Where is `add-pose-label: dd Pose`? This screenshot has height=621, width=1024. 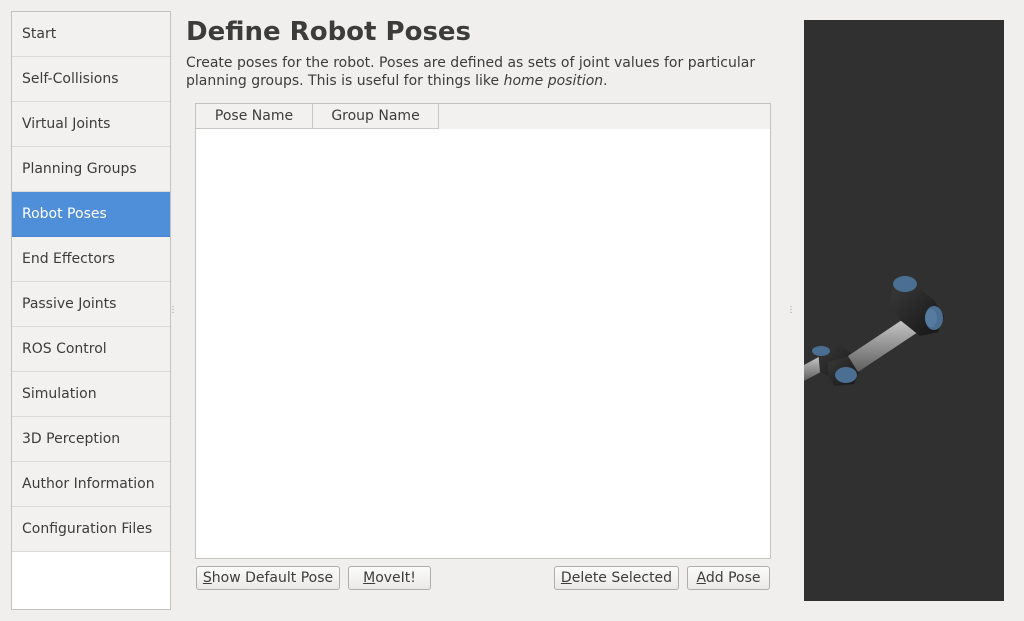 add-pose-label: dd Pose is located at coordinates (733, 578).